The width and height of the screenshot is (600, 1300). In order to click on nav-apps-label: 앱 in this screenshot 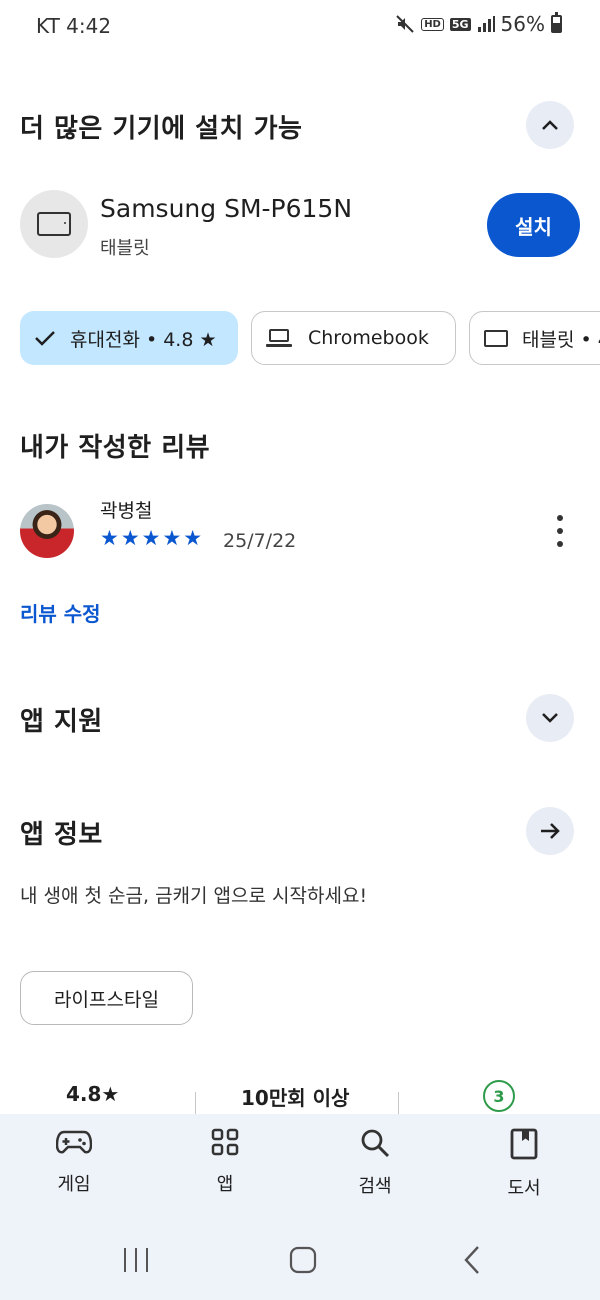, I will do `click(225, 1184)`.